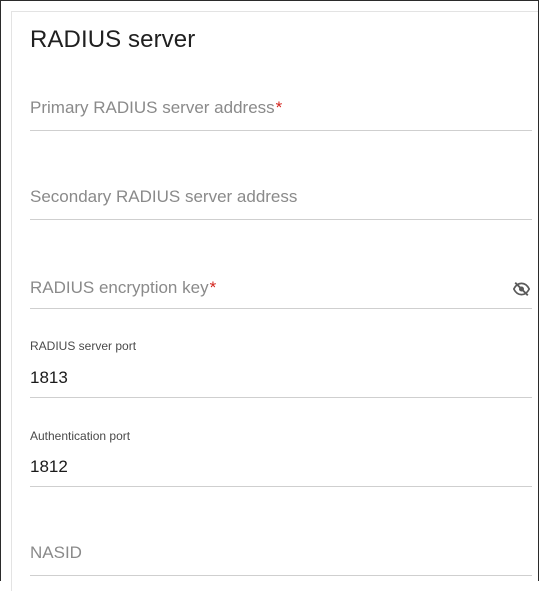  I want to click on radius-encryption-key-field: RADIUS encryption key*, so click(281, 290).